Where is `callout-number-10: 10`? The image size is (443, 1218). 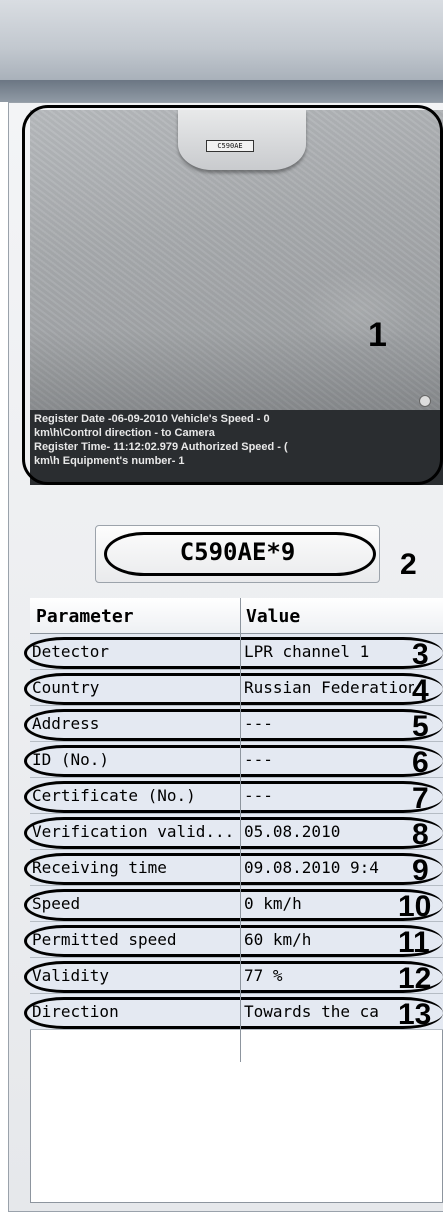 callout-number-10: 10 is located at coordinates (415, 906).